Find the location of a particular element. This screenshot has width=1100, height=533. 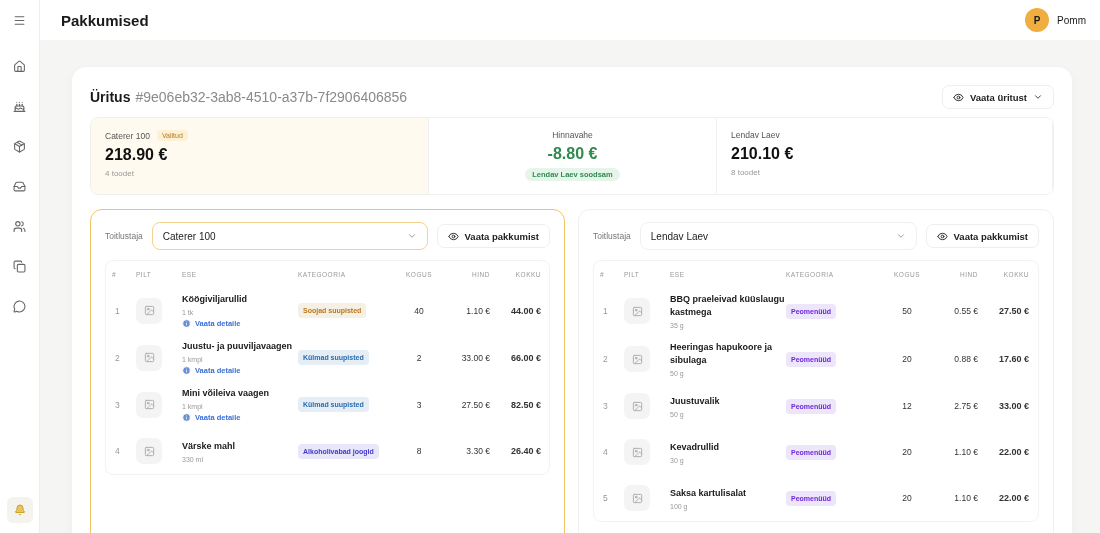

item-name: Saksa kartulisalat is located at coordinates (709, 493).